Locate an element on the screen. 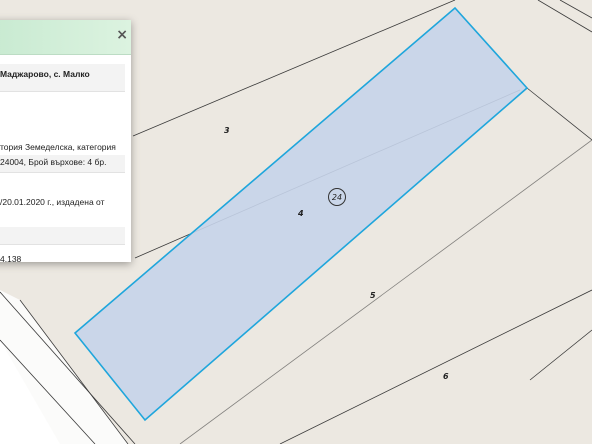  parcel-label-6: 6 is located at coordinates (446, 376).